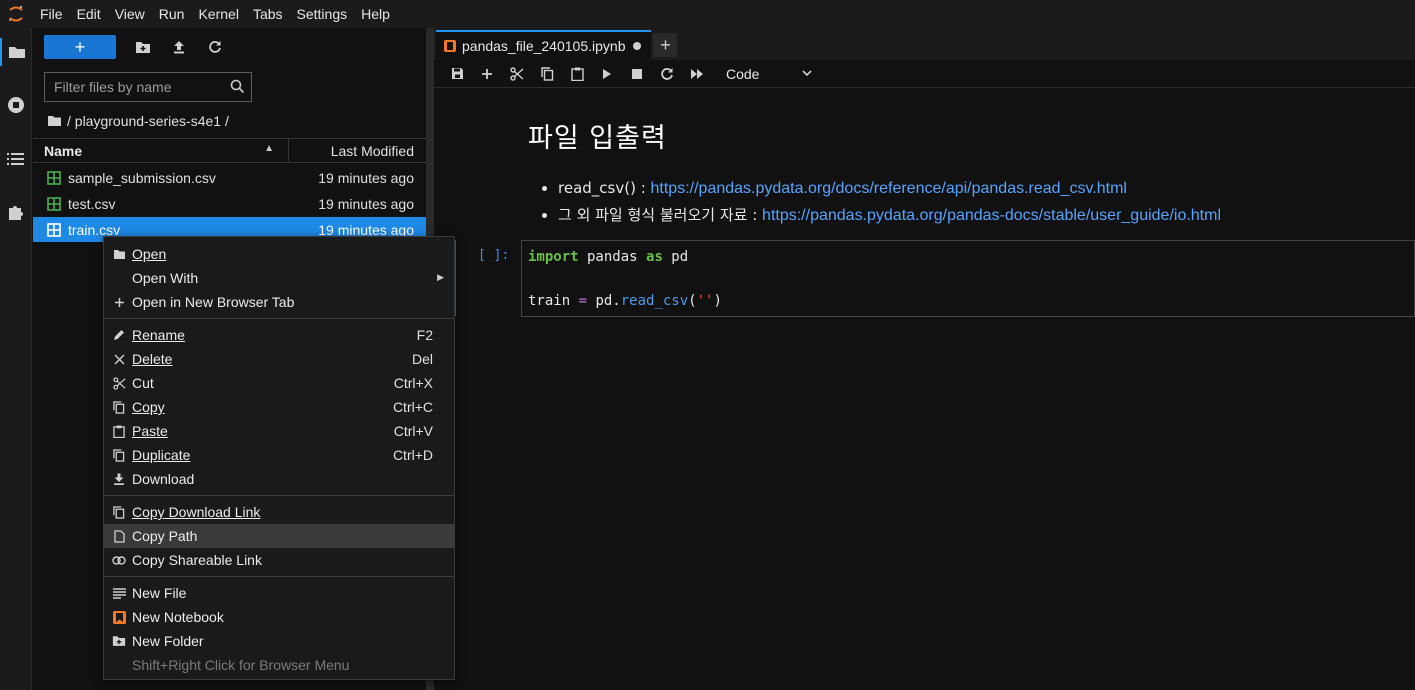 This screenshot has width=1415, height=690. What do you see at coordinates (197, 560) in the screenshot?
I see `menu-item-label: Copy Shareable Link` at bounding box center [197, 560].